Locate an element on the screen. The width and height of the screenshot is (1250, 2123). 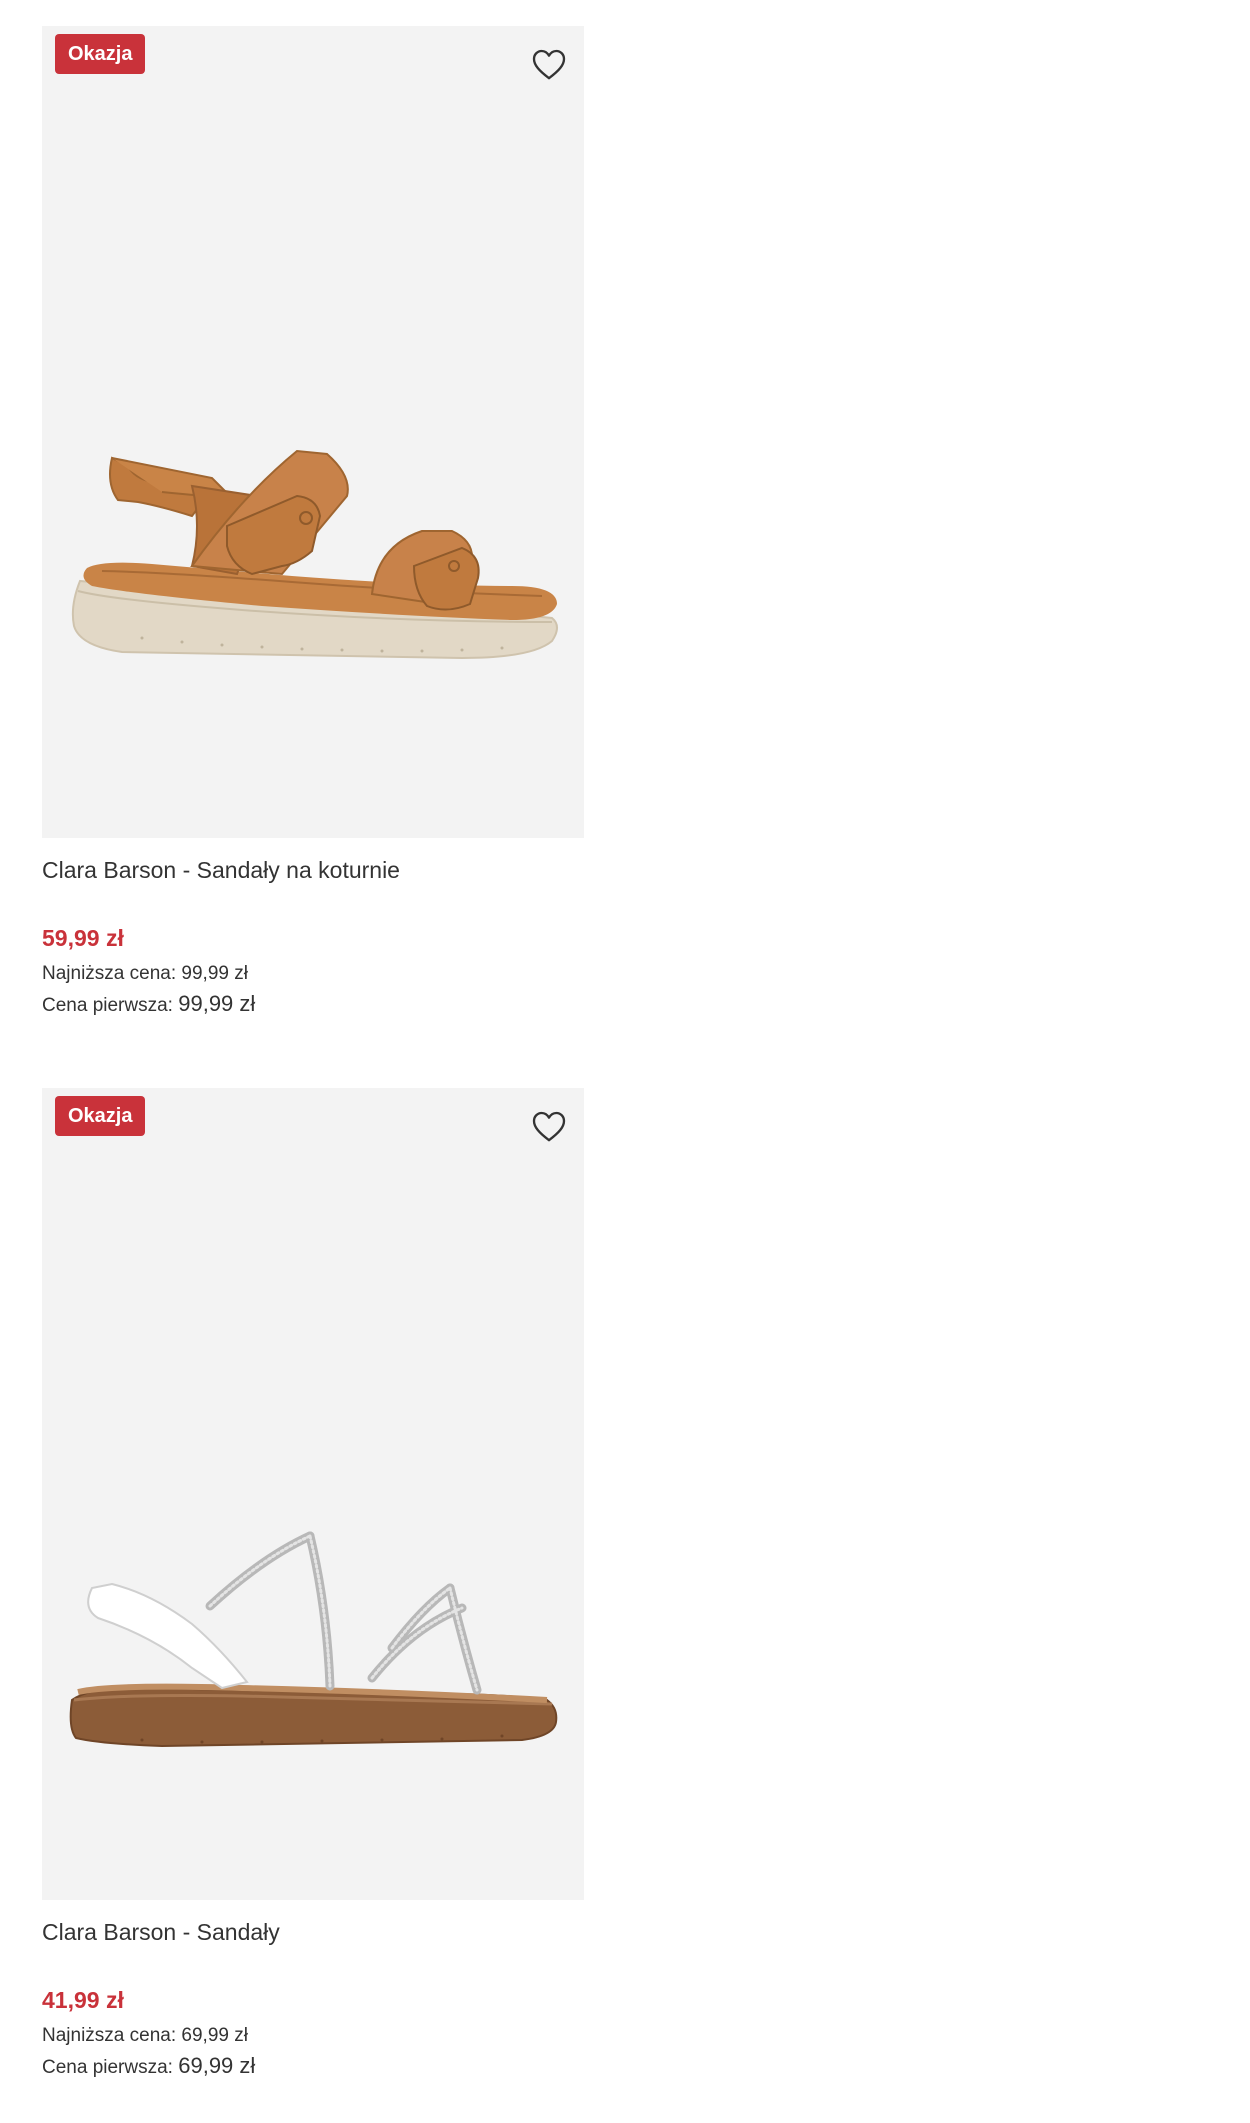
lowest-price-line: Najniższa cena: 99,99 zł is located at coordinates (313, 974).